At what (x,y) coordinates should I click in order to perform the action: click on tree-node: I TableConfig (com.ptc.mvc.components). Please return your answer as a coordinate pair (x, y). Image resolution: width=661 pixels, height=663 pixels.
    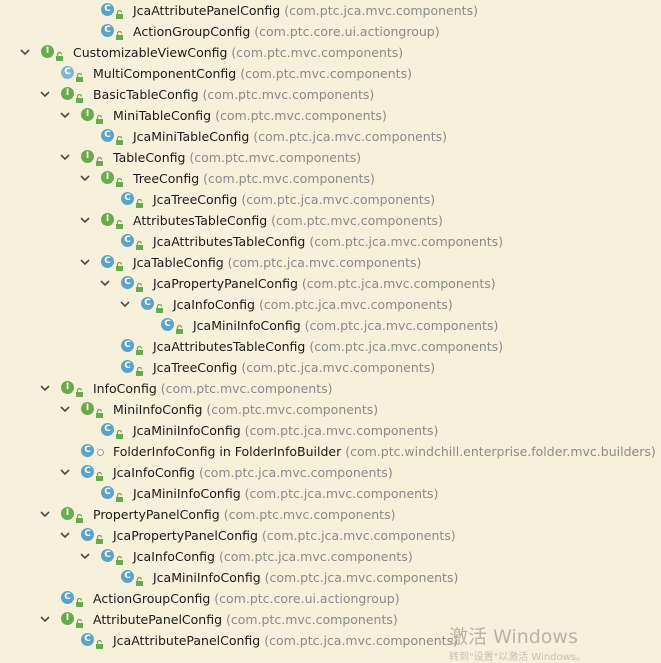
    Looking at the image, I should click on (330, 157).